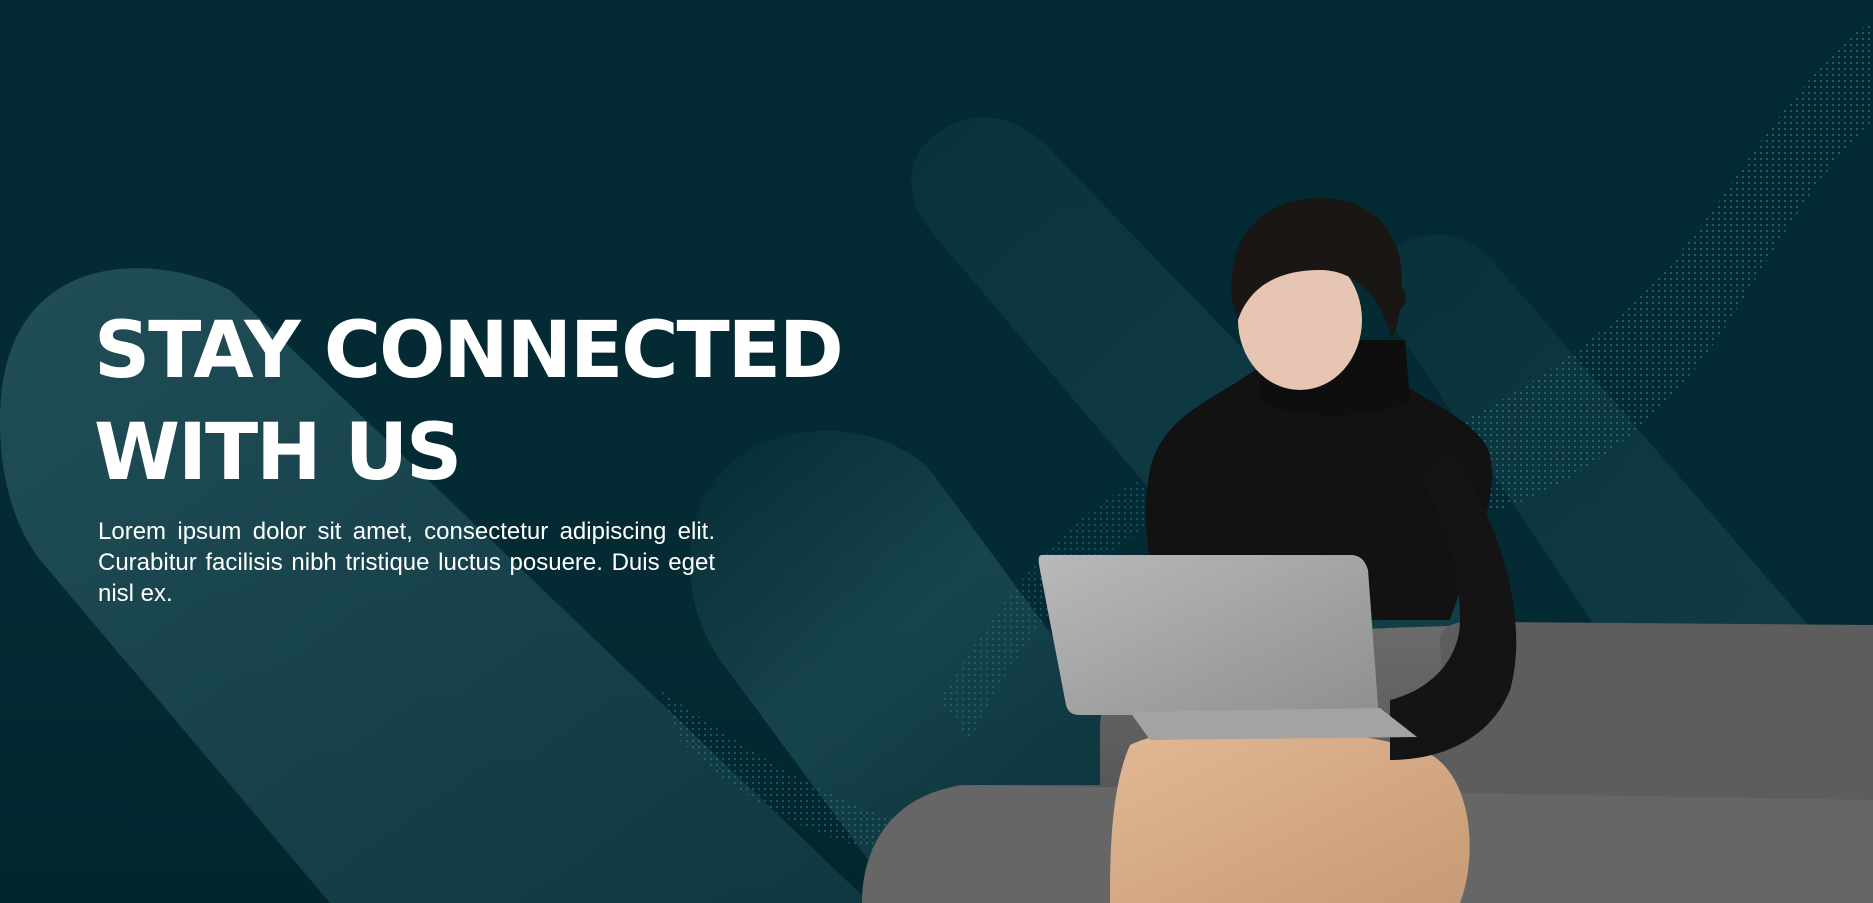 The height and width of the screenshot is (903, 1873). Describe the element at coordinates (278, 453) in the screenshot. I see `hero-headline-line-2: WITH US` at that location.